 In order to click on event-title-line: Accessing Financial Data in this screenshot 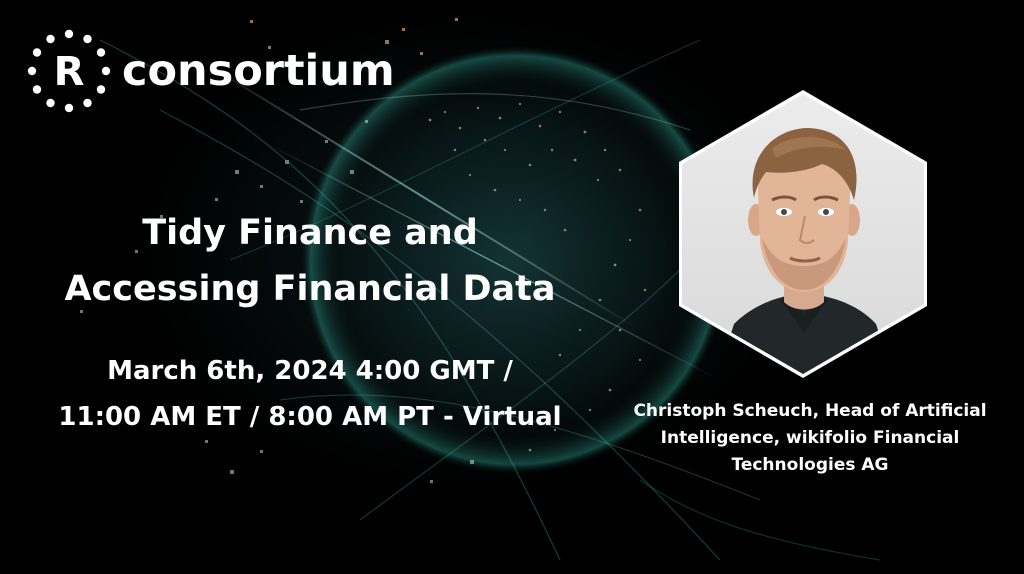, I will do `click(310, 289)`.